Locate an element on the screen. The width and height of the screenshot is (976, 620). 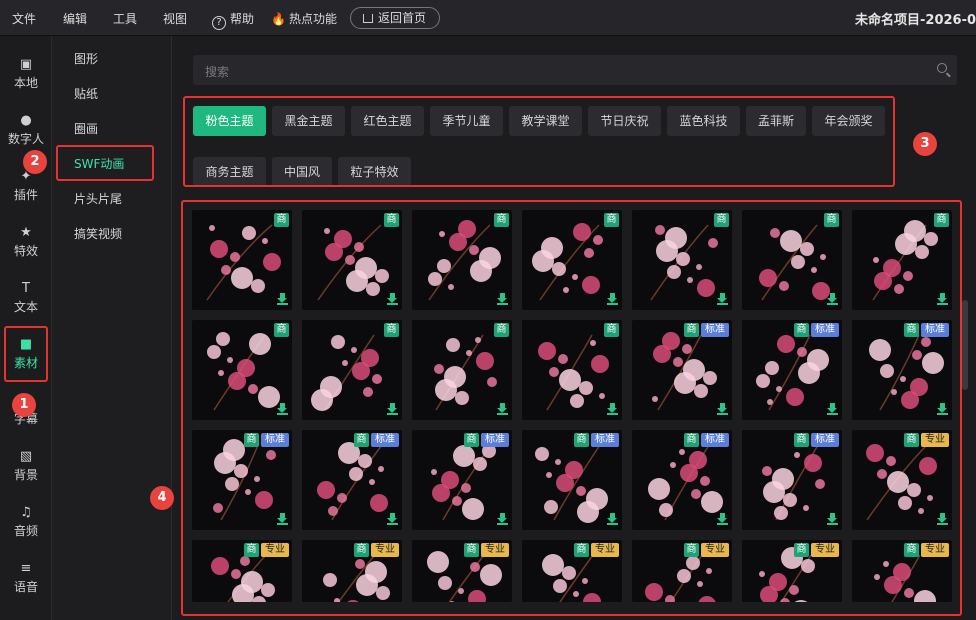
text-icon: T is located at coordinates (26, 288).